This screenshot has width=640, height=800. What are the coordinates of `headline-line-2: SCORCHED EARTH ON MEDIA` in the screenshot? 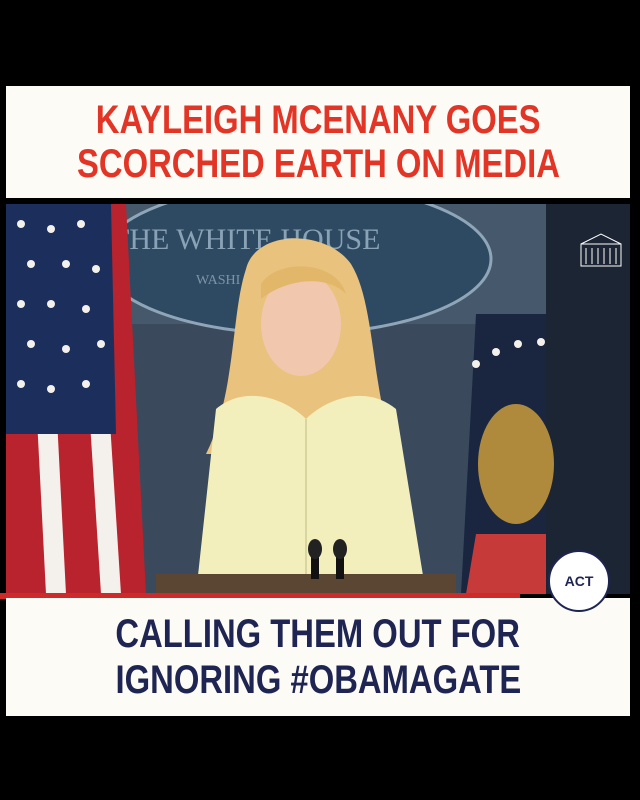 It's located at (318, 164).